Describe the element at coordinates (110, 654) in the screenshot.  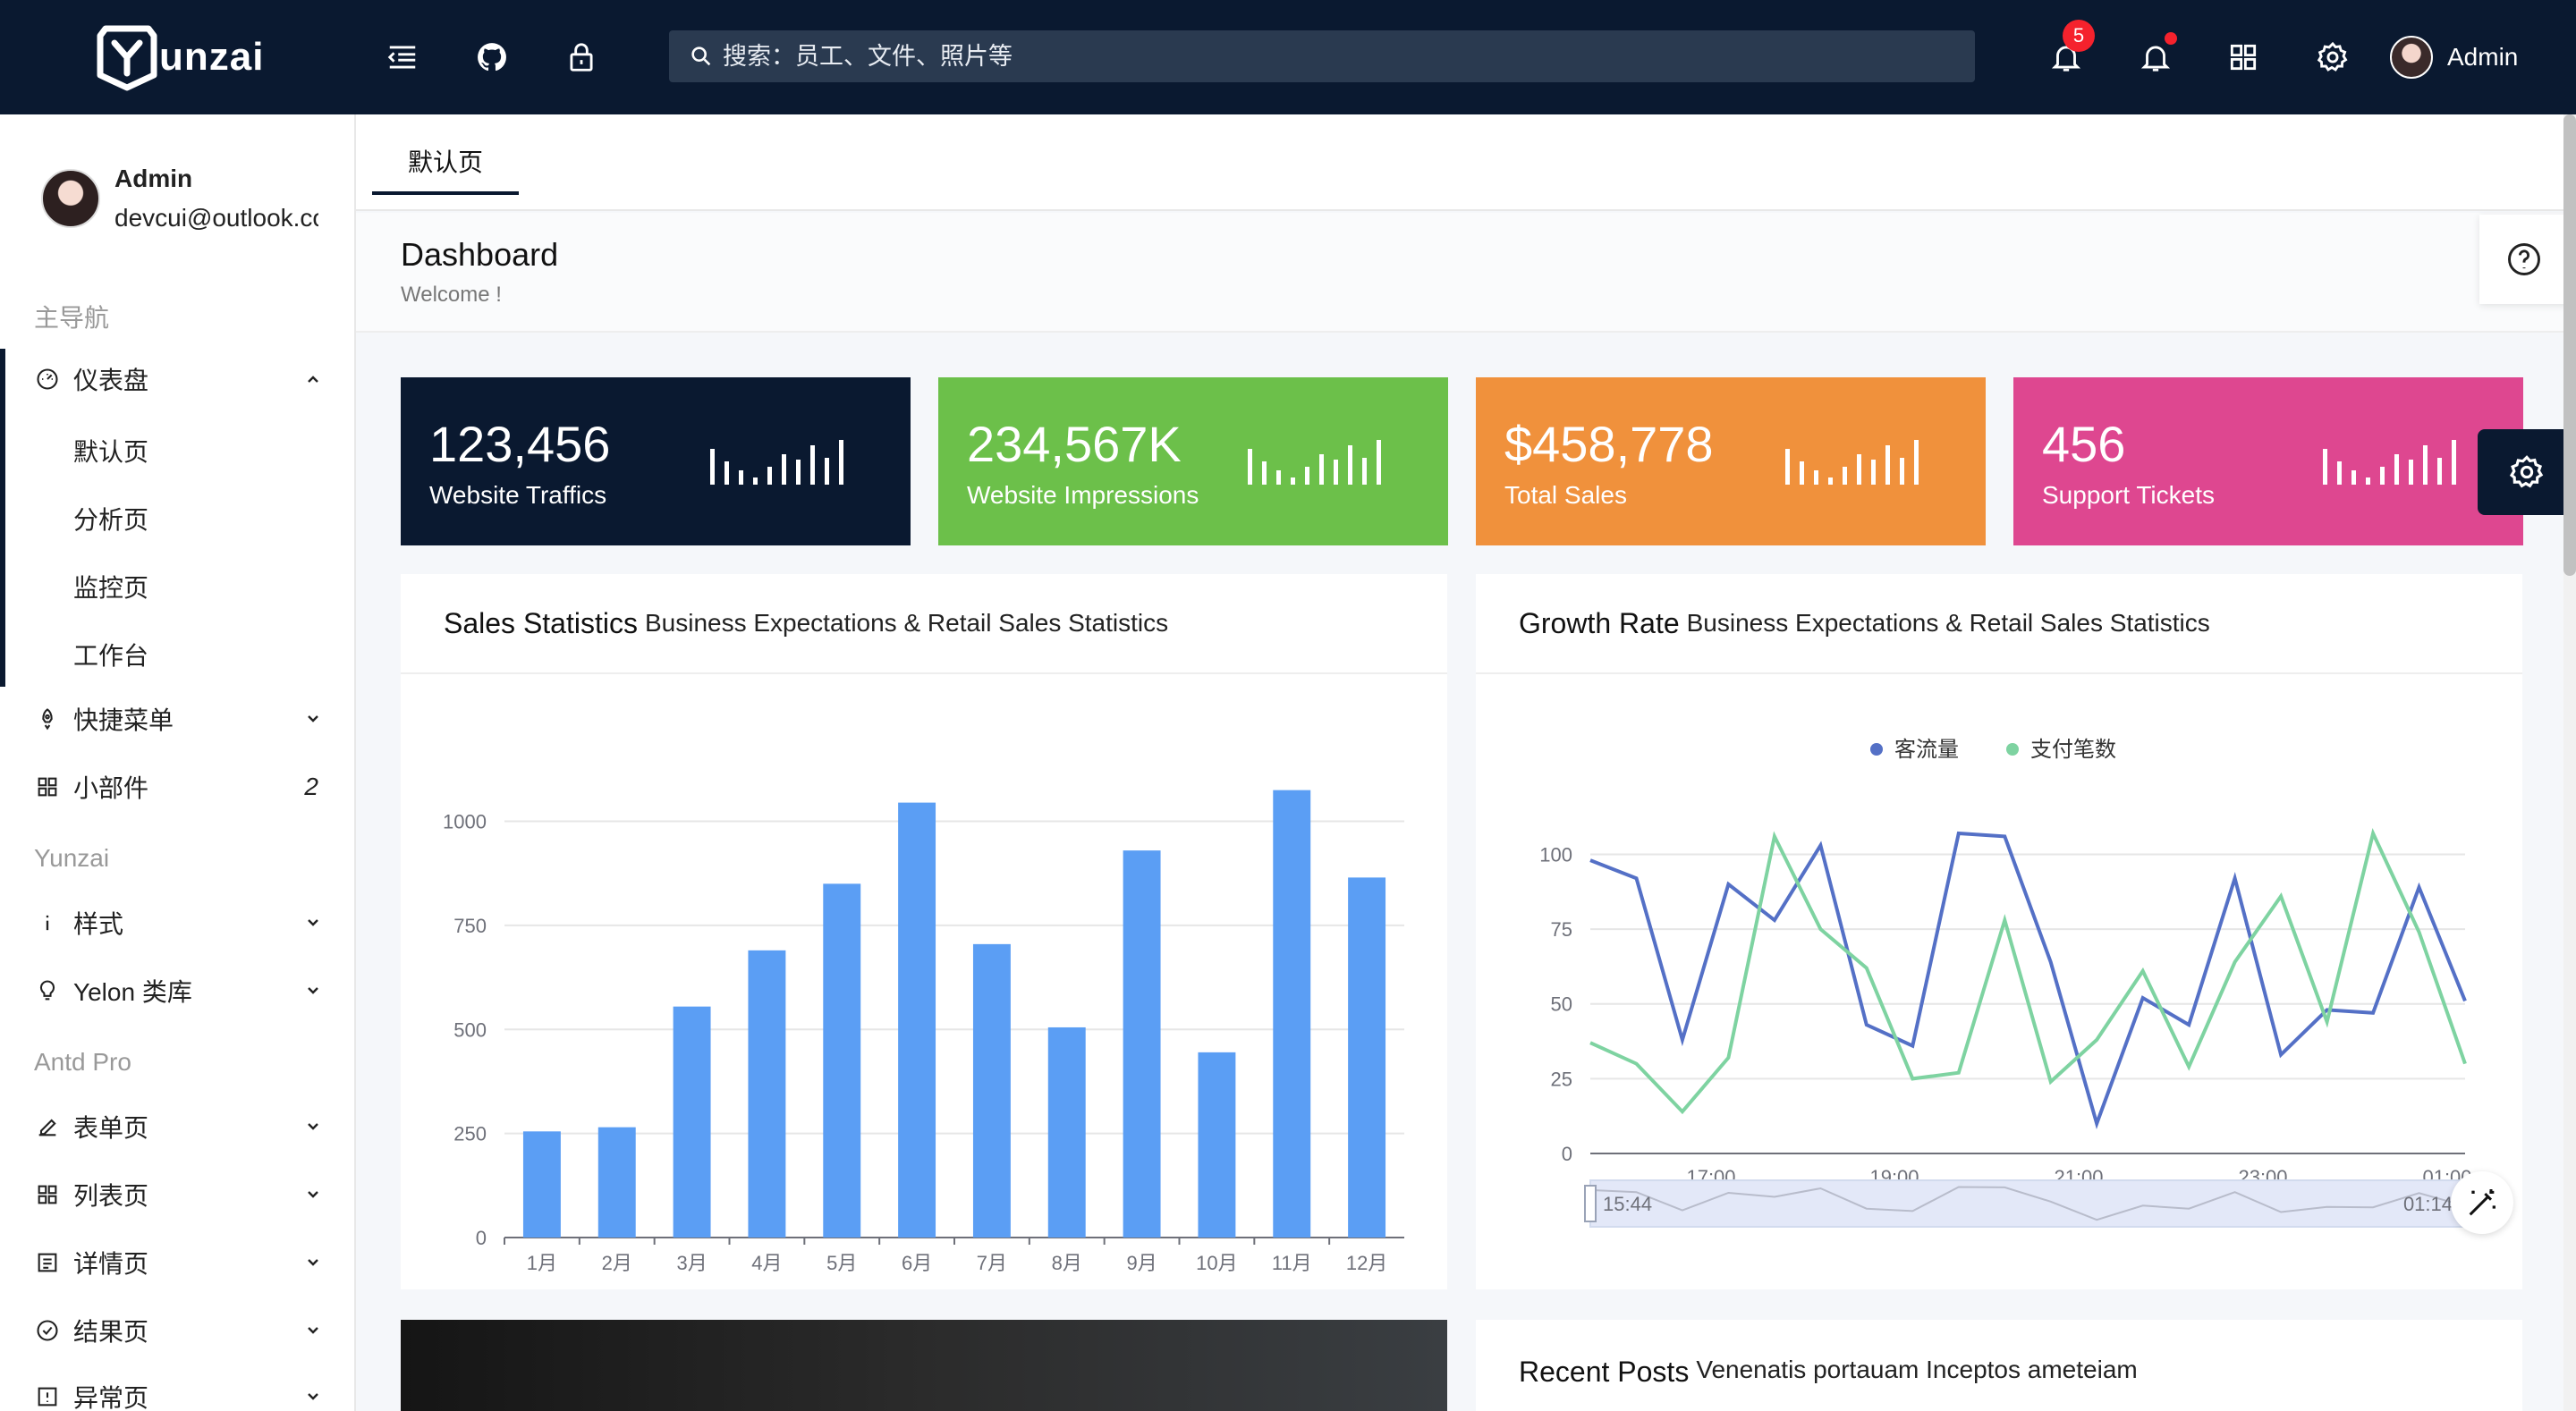
I see `sidebar-subitem-workplace: 工作台` at that location.